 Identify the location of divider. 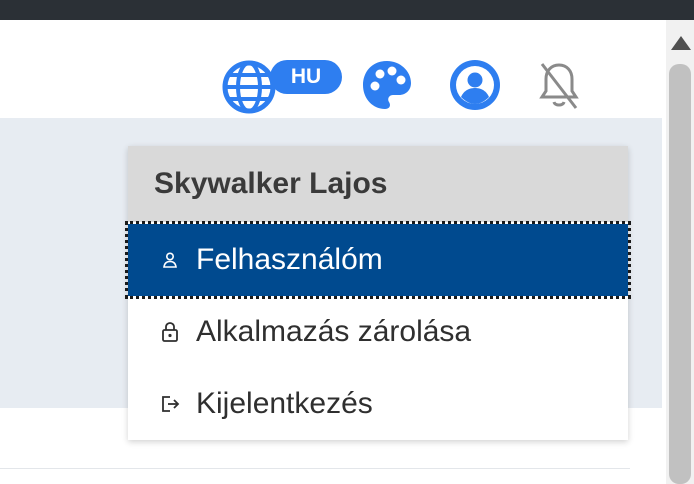
(315, 468).